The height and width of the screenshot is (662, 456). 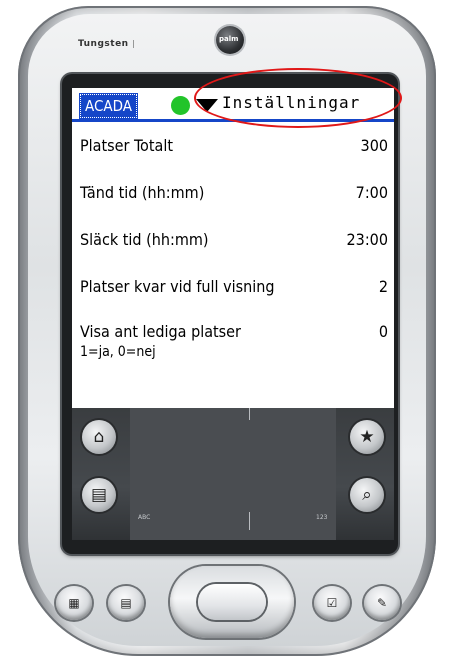 What do you see at coordinates (126, 145) in the screenshot?
I see `setting-label: Platser Totalt` at bounding box center [126, 145].